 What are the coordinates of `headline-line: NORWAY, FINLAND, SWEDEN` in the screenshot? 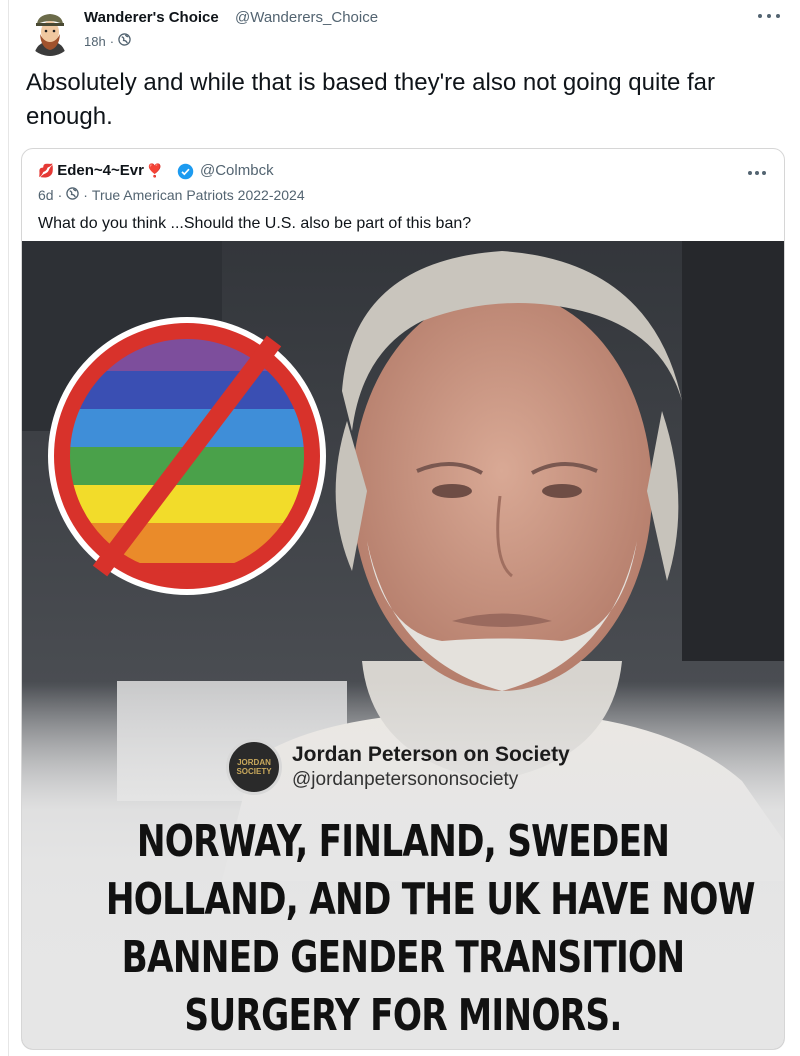 It's located at (403, 841).